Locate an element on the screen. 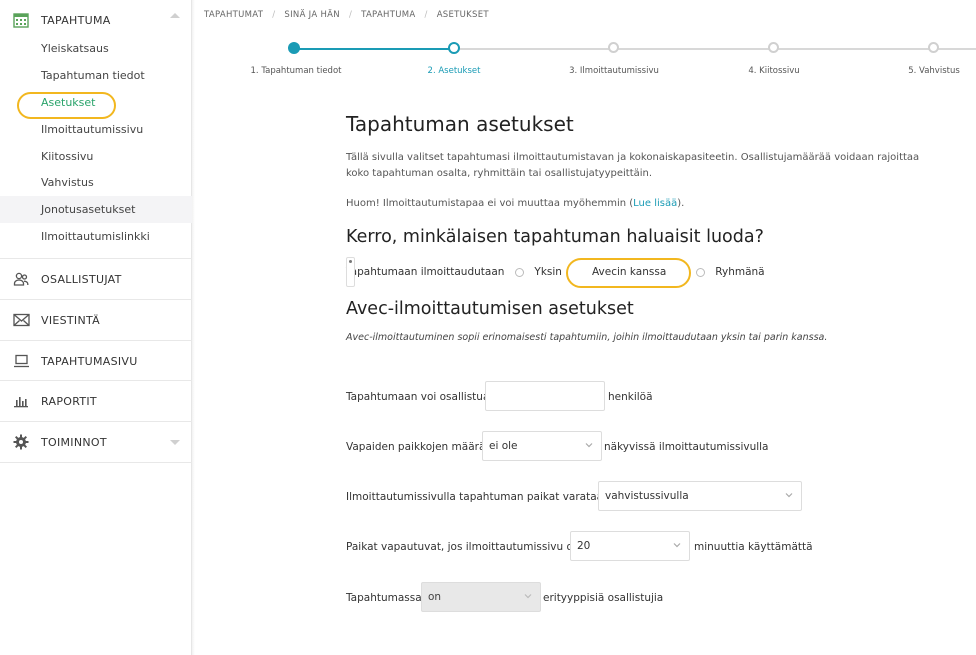 This screenshot has width=976, height=655. sidebar-item-label: Ilmoittautumislinkki is located at coordinates (95, 236).